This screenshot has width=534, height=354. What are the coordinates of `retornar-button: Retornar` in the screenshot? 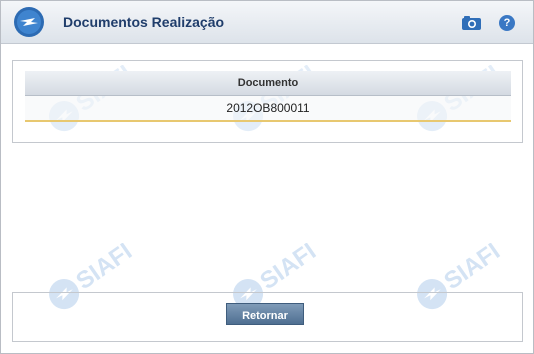 It's located at (265, 314).